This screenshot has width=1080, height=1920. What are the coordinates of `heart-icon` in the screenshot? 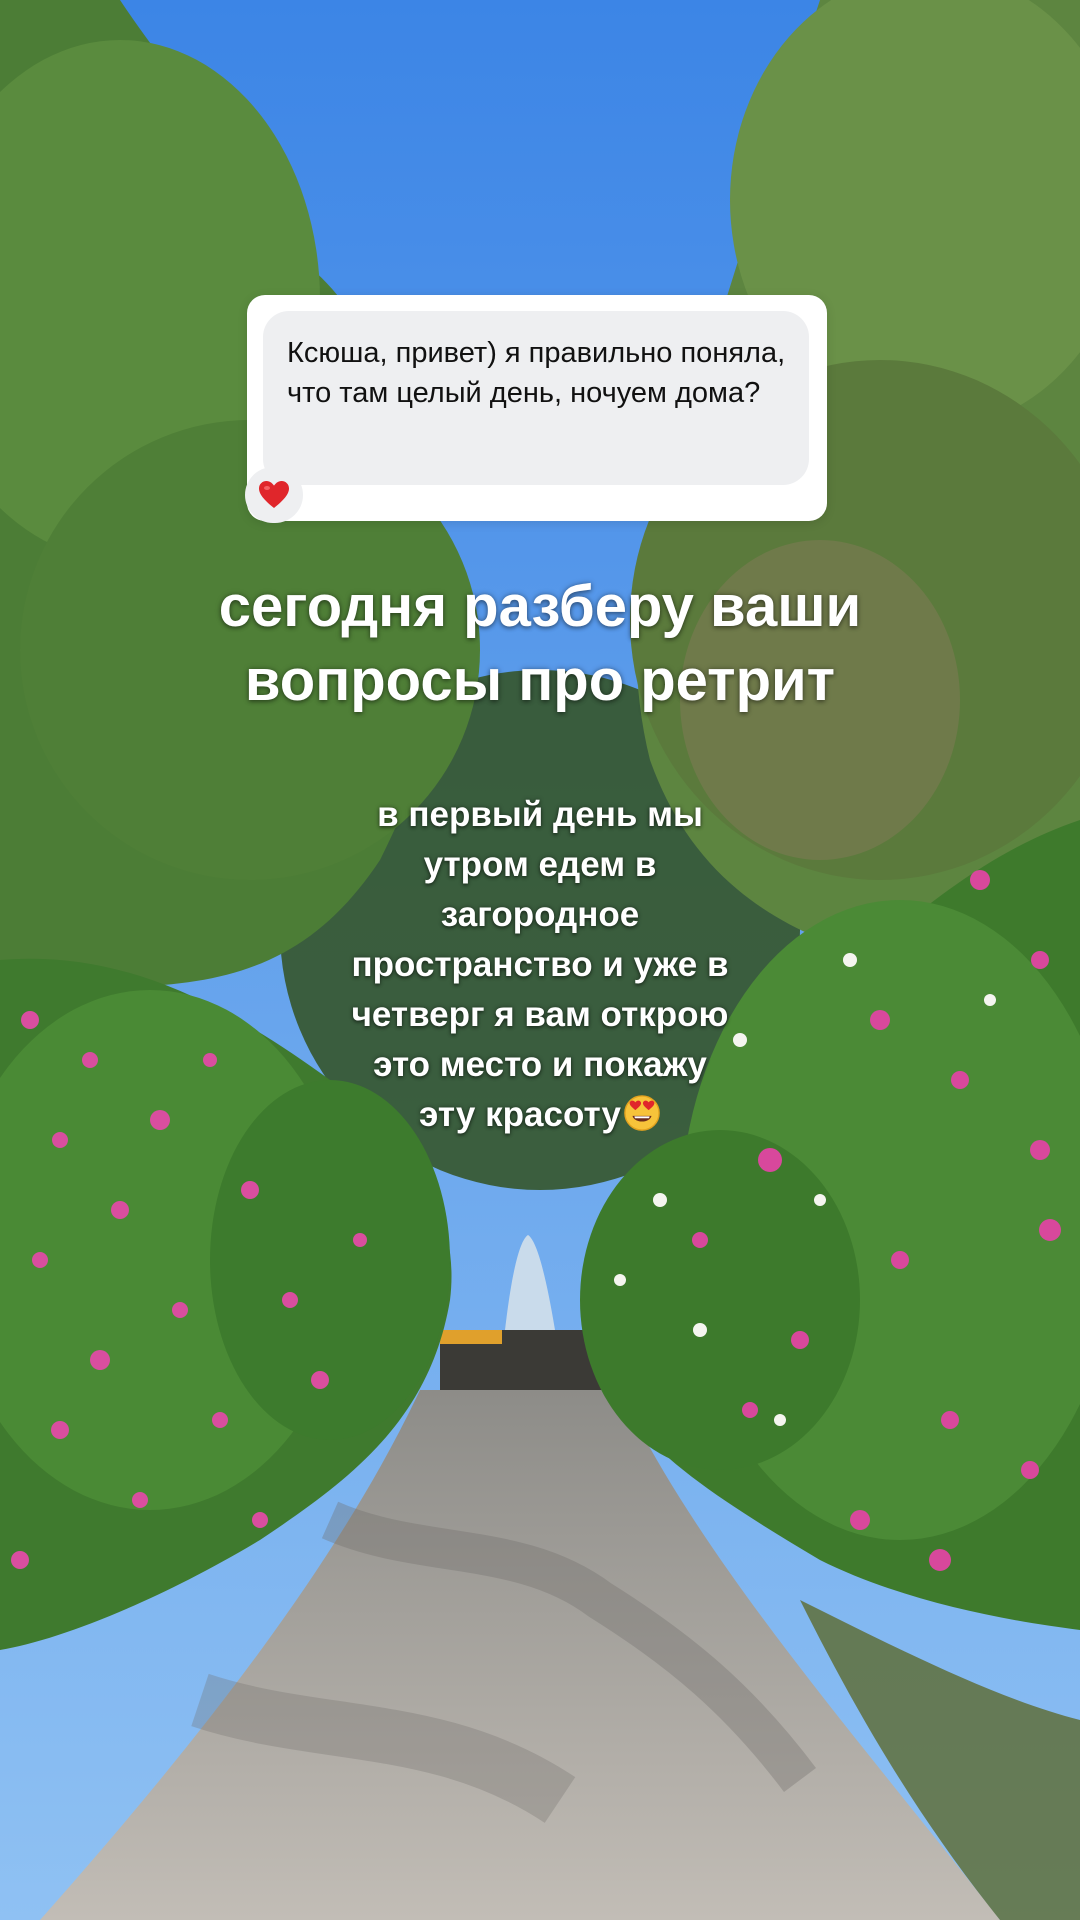 It's located at (274, 494).